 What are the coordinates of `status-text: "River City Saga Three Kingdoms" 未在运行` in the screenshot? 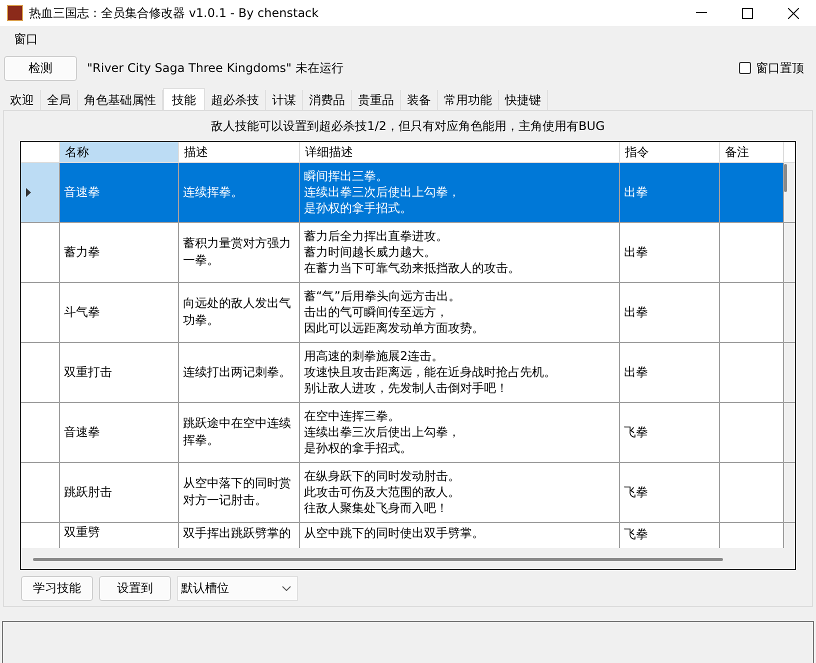 It's located at (215, 68).